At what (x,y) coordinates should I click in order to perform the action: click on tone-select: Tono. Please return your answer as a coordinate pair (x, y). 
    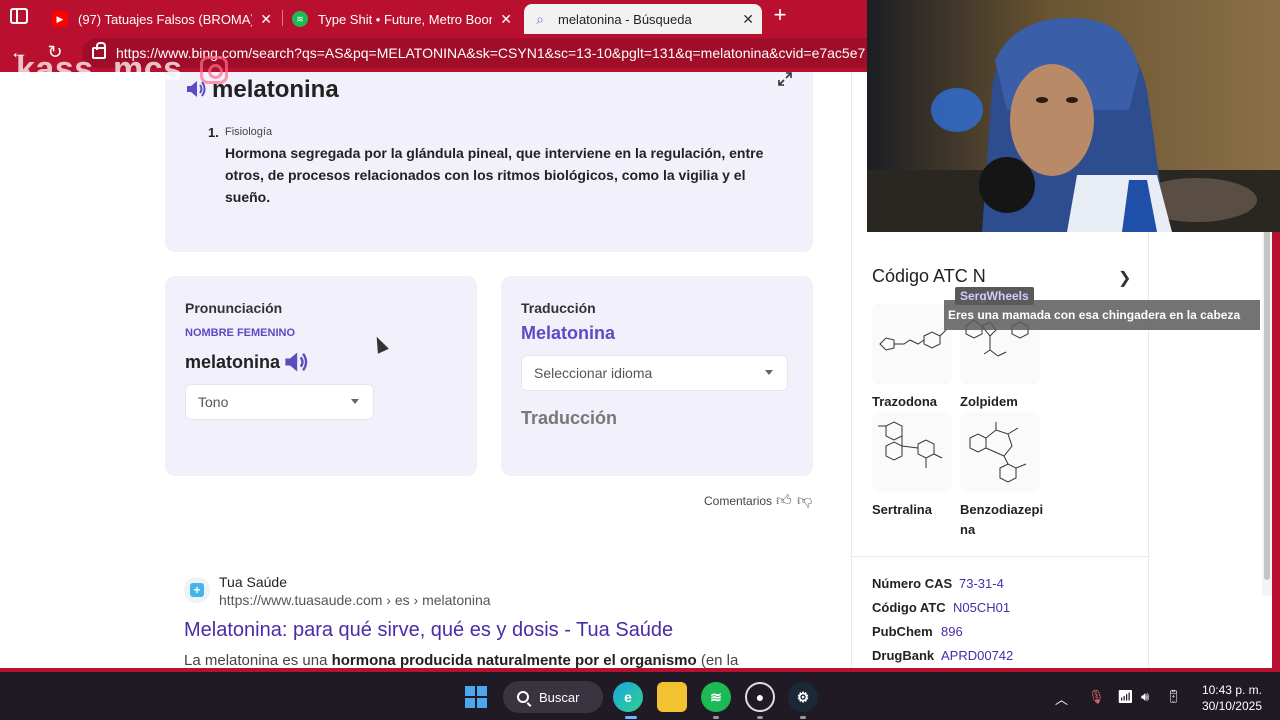
    Looking at the image, I should click on (279, 402).